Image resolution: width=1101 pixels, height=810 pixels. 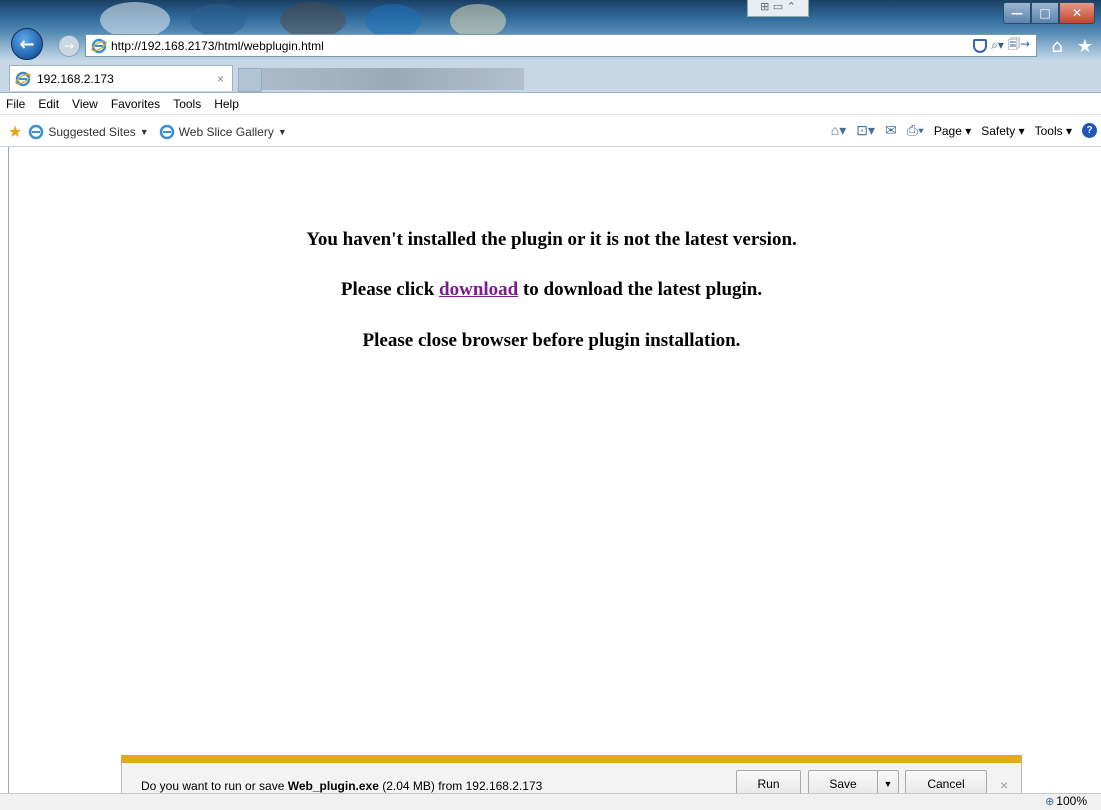 What do you see at coordinates (152, 132) in the screenshot?
I see `favorites-links: ★ Suggested Sites ▼ Web Slice Gallery ▼` at bounding box center [152, 132].